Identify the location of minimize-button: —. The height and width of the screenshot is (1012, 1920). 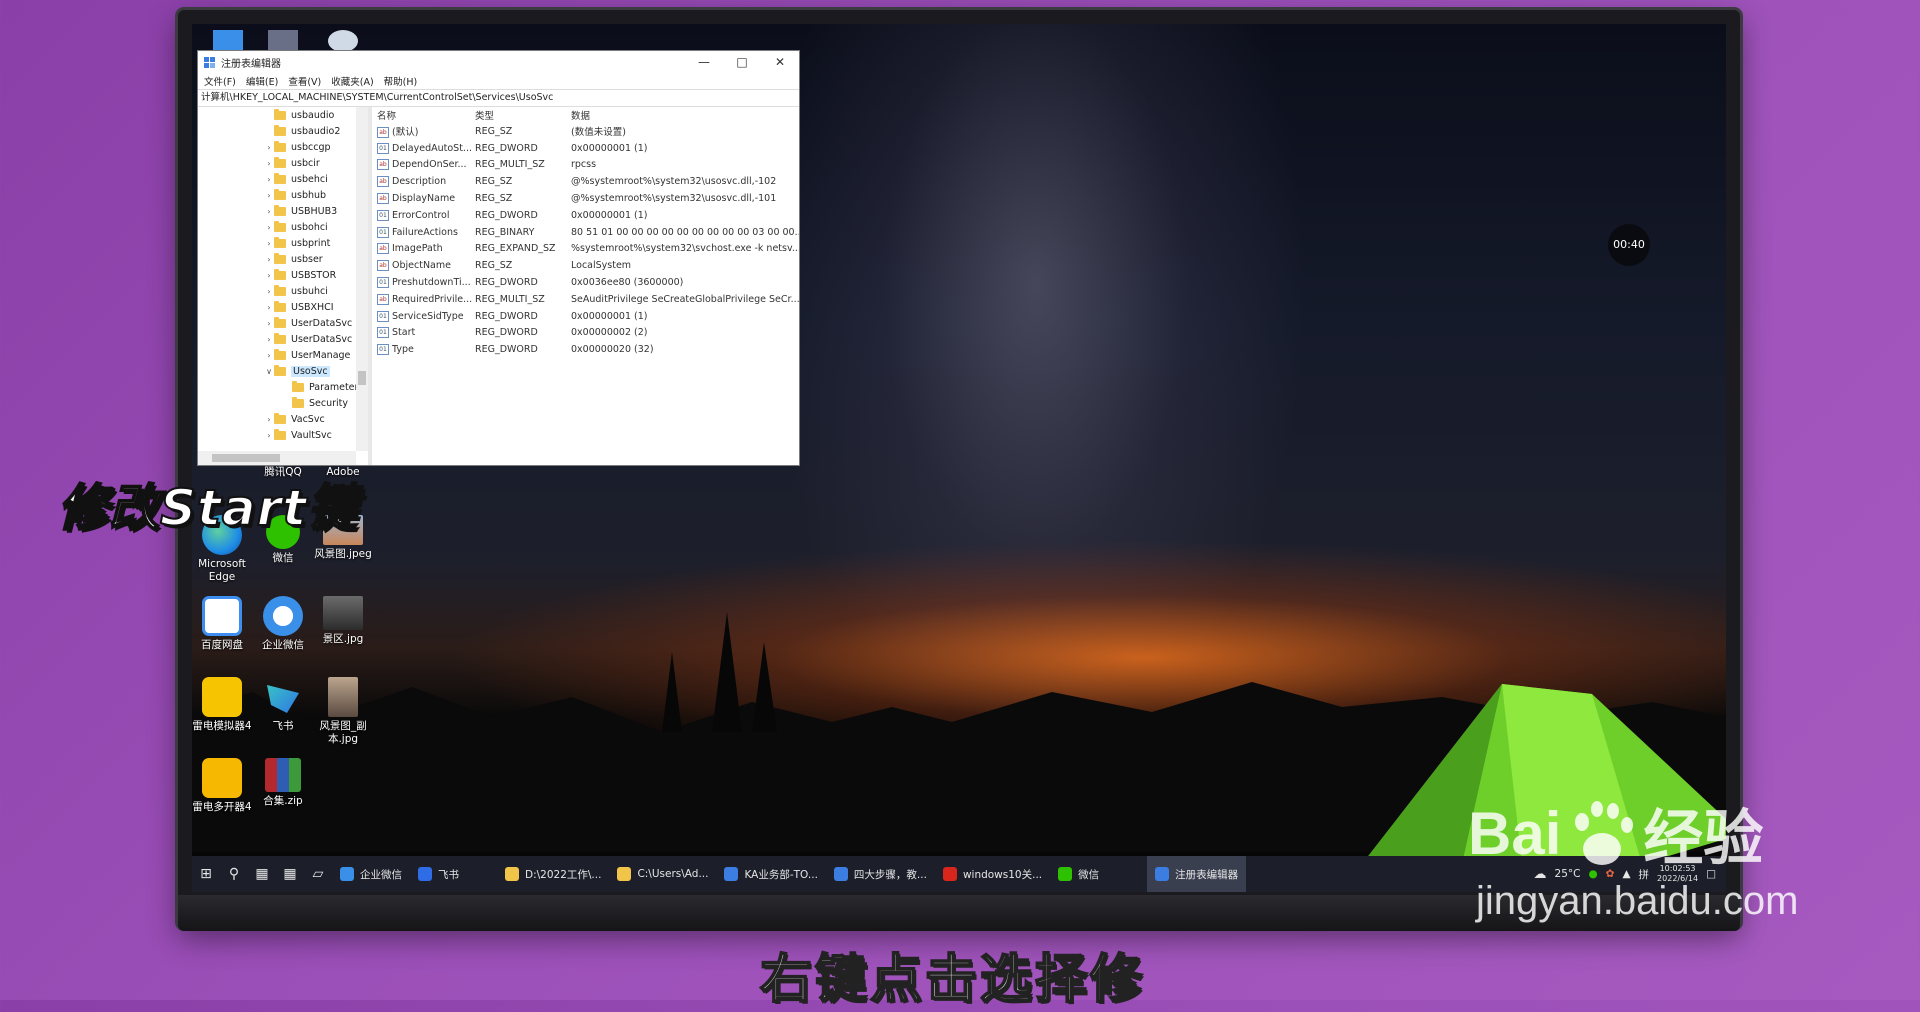
(704, 62).